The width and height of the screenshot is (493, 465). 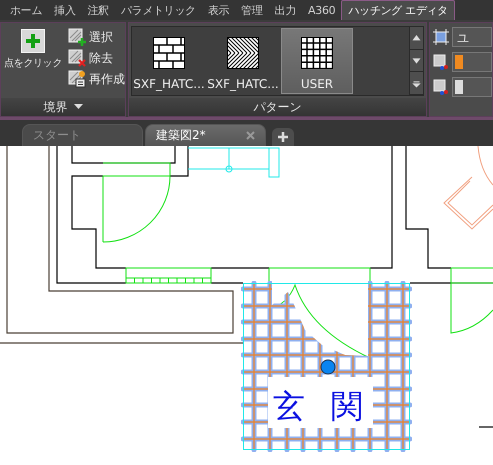 What do you see at coordinates (331, 406) in the screenshot?
I see `room-label: 玄関` at bounding box center [331, 406].